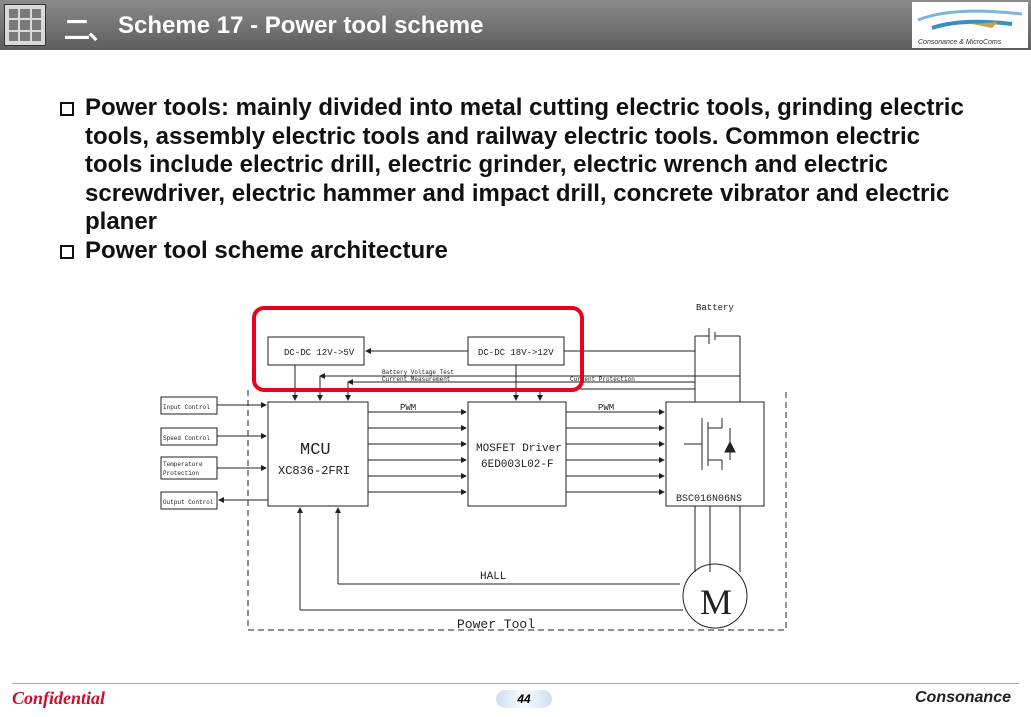 The height and width of the screenshot is (717, 1031). Describe the element at coordinates (59, 698) in the screenshot. I see `confidential-label: Confidential` at that location.